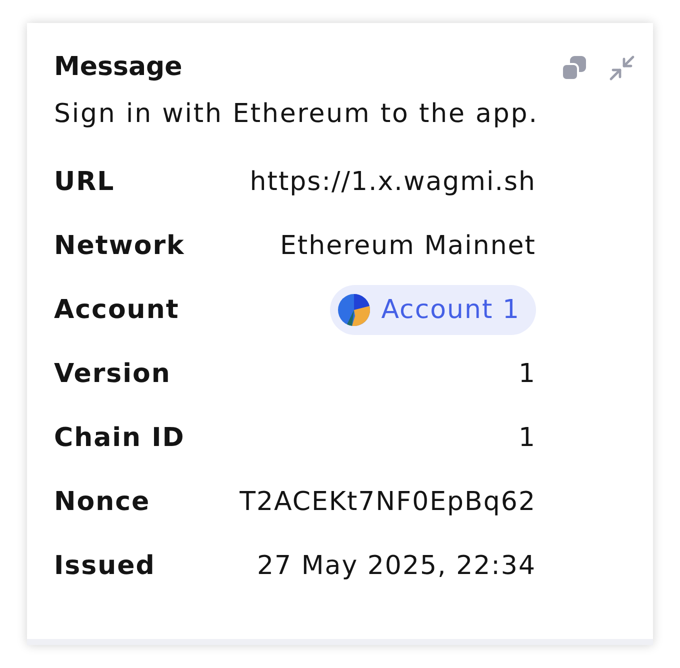  What do you see at coordinates (393, 182) in the screenshot?
I see `field-value: https://1.x.wagmi.sh` at bounding box center [393, 182].